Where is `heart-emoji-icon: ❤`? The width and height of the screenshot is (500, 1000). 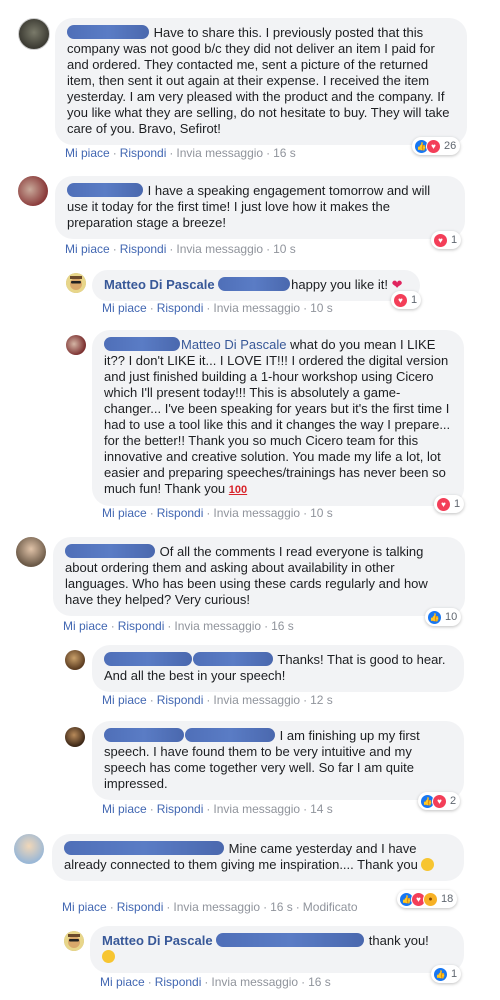 heart-emoji-icon: ❤ is located at coordinates (397, 284).